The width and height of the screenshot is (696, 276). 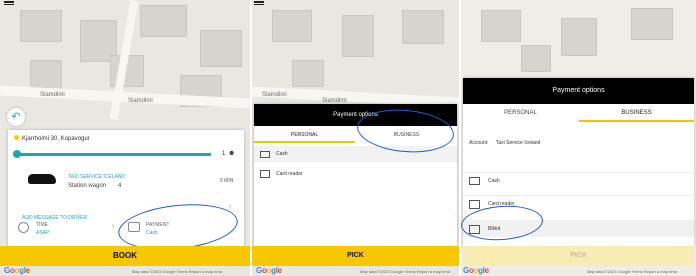 I want to click on account-row: Account: Taxi Service Iceland, so click(x=504, y=143).